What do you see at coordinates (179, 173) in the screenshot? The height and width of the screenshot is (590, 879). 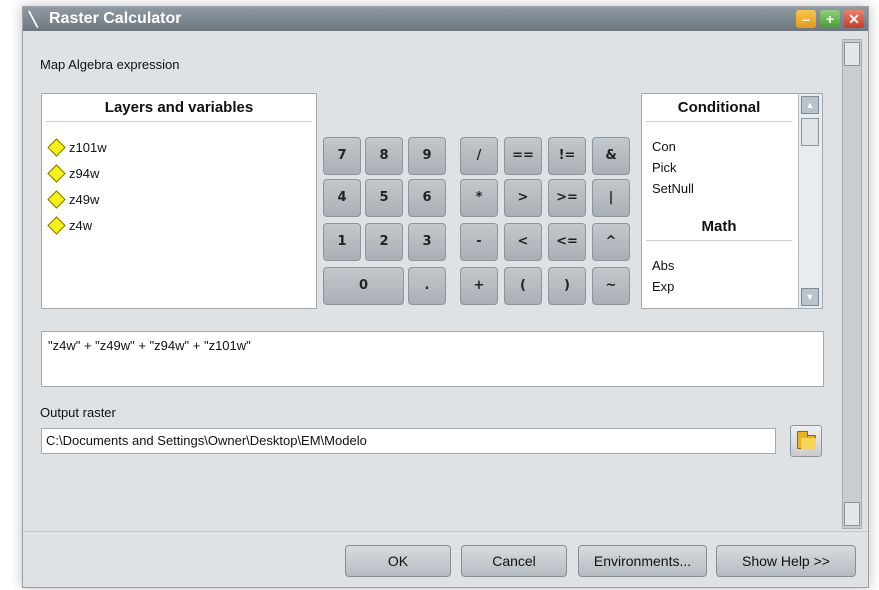 I see `layer-item: z94w` at bounding box center [179, 173].